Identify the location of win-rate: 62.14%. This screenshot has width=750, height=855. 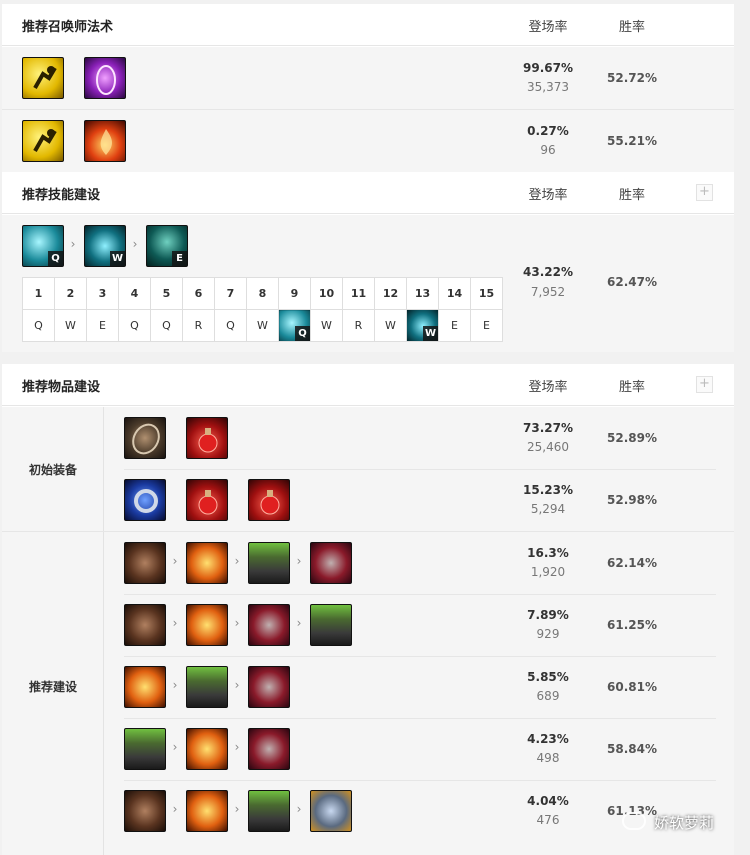
(632, 563).